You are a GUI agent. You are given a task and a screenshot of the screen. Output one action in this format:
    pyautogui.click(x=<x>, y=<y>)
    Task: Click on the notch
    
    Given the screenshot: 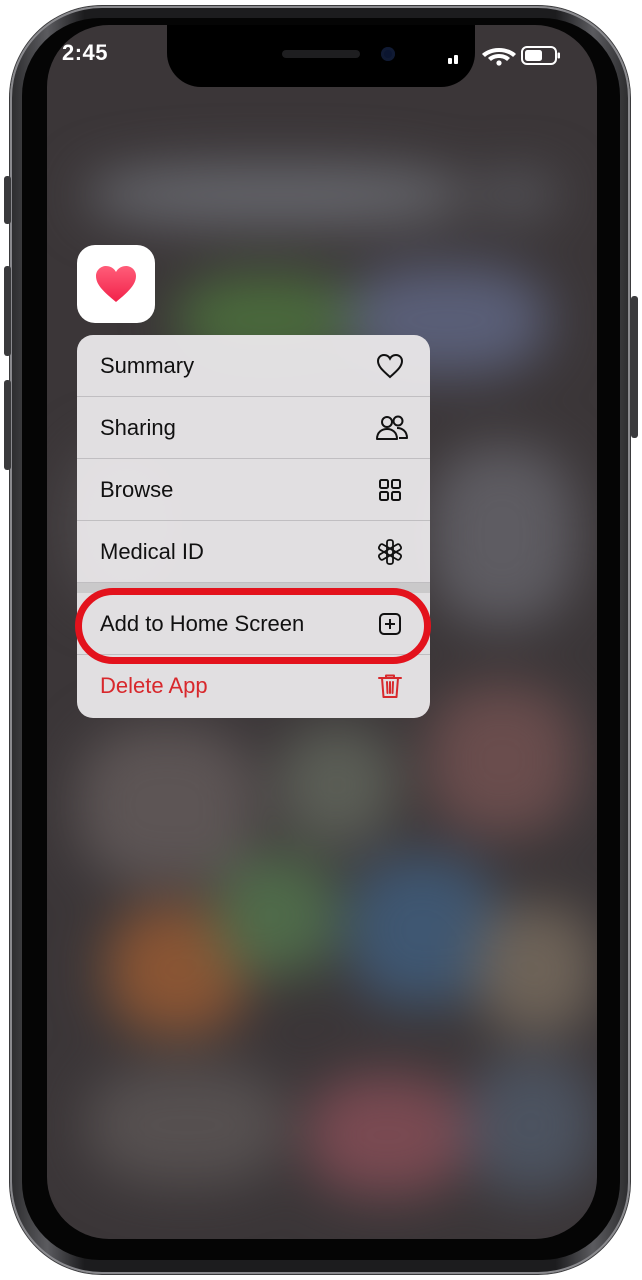 What is the action you would take?
    pyautogui.click(x=321, y=56)
    